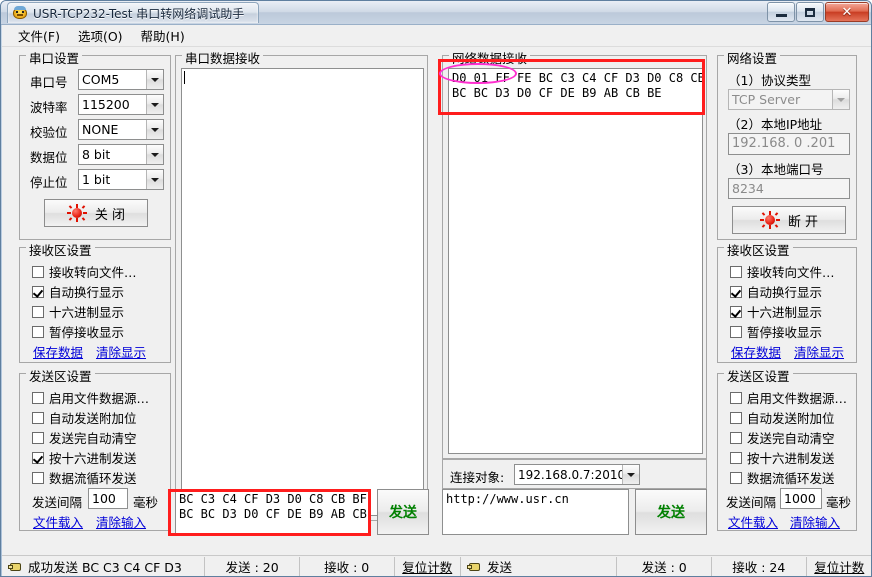  Describe the element at coordinates (121, 129) in the screenshot. I see `parity-combo: NONE` at that location.